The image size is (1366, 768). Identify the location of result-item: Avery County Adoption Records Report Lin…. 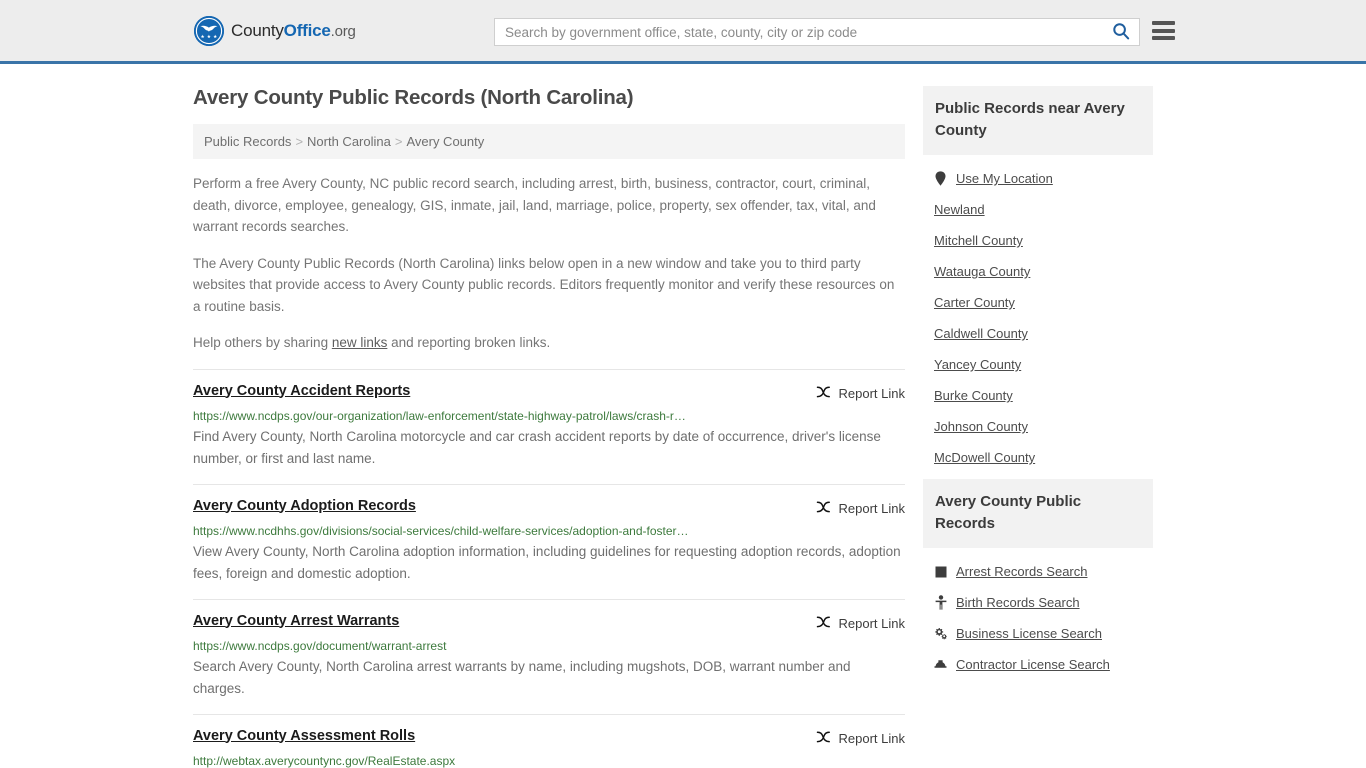
(549, 541).